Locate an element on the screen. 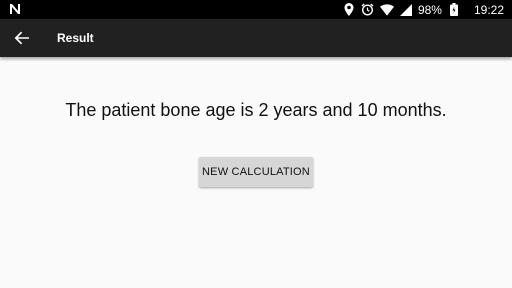 Image resolution: width=512 pixels, height=288 pixels. battery-percent: 98% is located at coordinates (429, 9).